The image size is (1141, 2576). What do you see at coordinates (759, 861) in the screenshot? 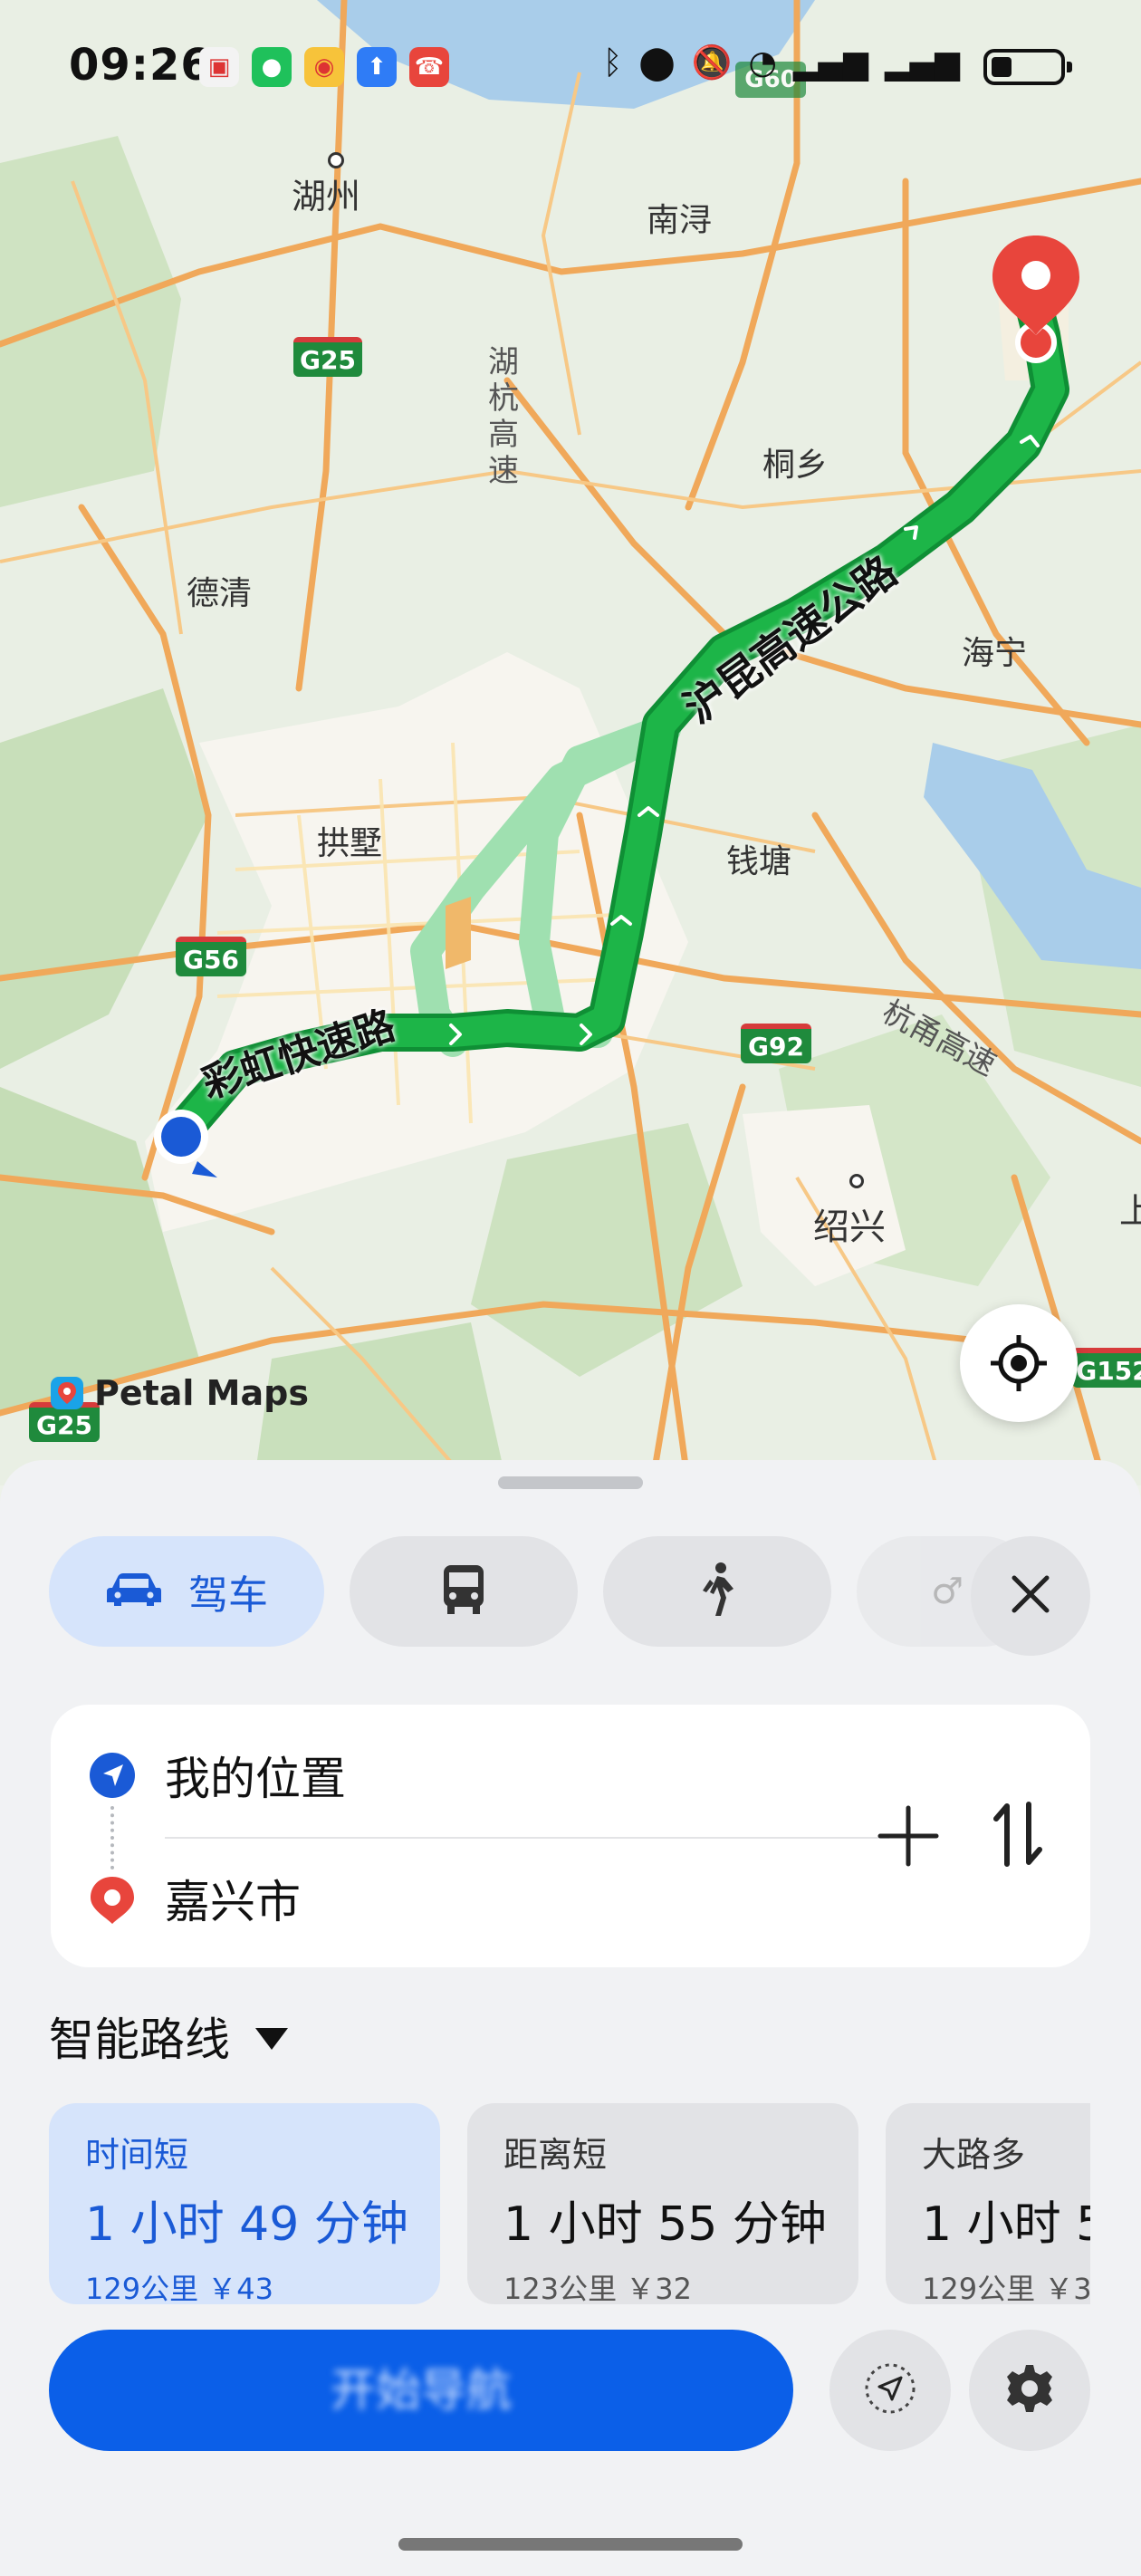
I see `map-label-qiantang: 钱塘` at bounding box center [759, 861].